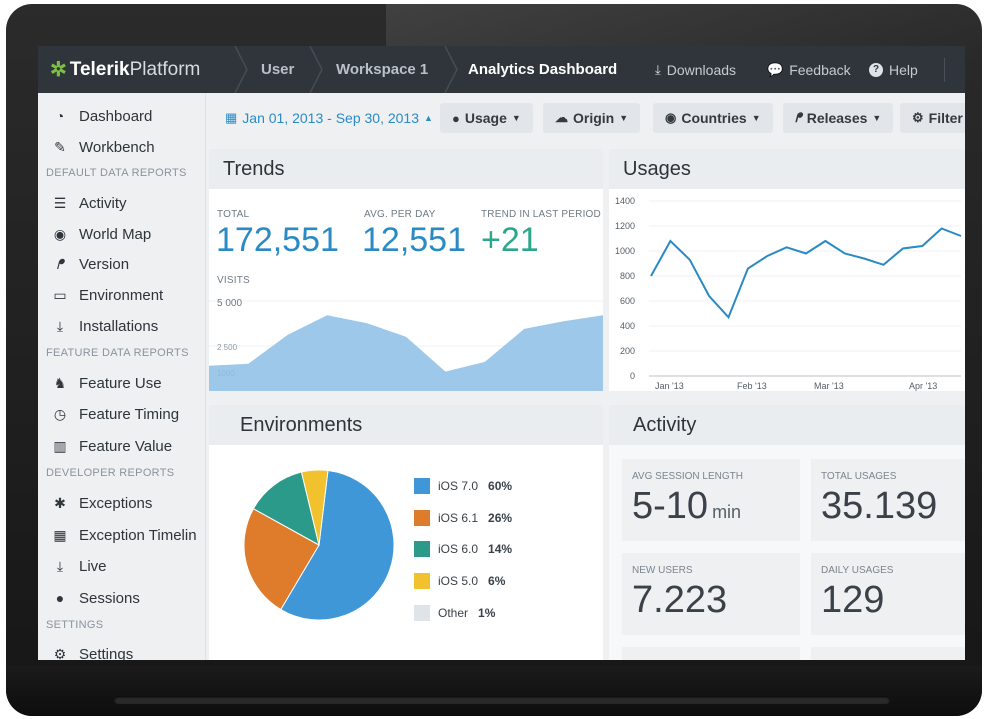 This screenshot has width=987, height=719. I want to click on legend-label: iOS 6.0, so click(458, 549).